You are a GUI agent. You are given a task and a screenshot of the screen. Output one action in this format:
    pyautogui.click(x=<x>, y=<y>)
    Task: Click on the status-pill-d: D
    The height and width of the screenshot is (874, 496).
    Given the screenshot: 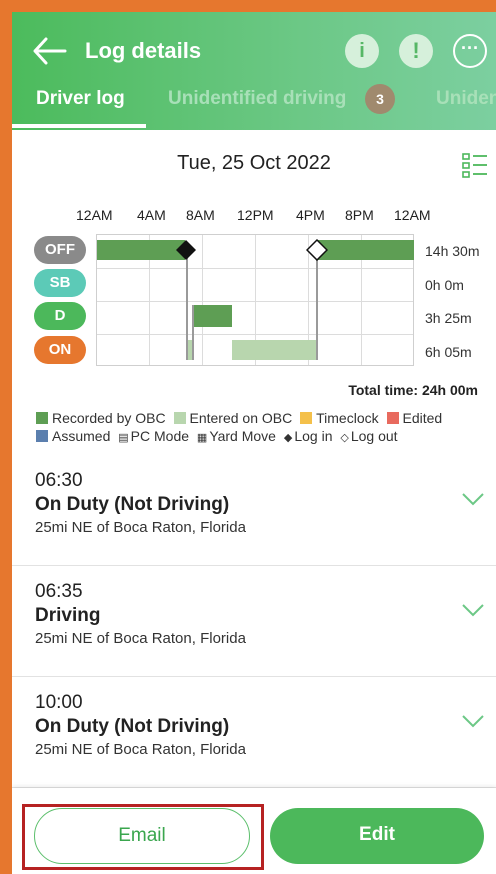 What is the action you would take?
    pyautogui.click(x=60, y=316)
    